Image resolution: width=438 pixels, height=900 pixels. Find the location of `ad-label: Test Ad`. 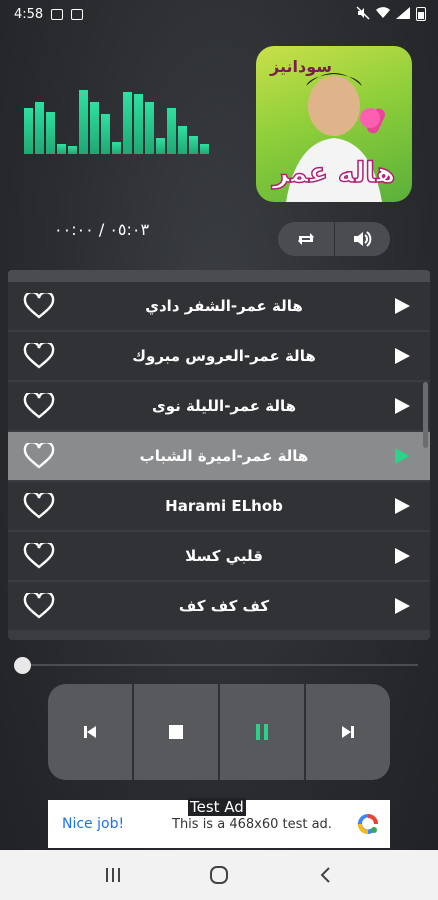

ad-label: Test Ad is located at coordinates (217, 807).